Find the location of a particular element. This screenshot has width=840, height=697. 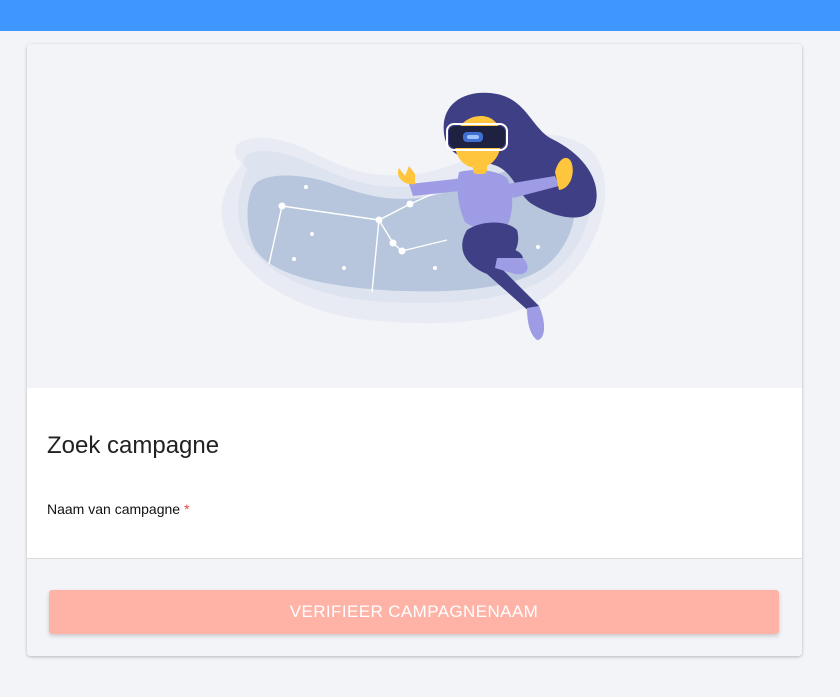

vr-lens-highlight is located at coordinates (473, 137).